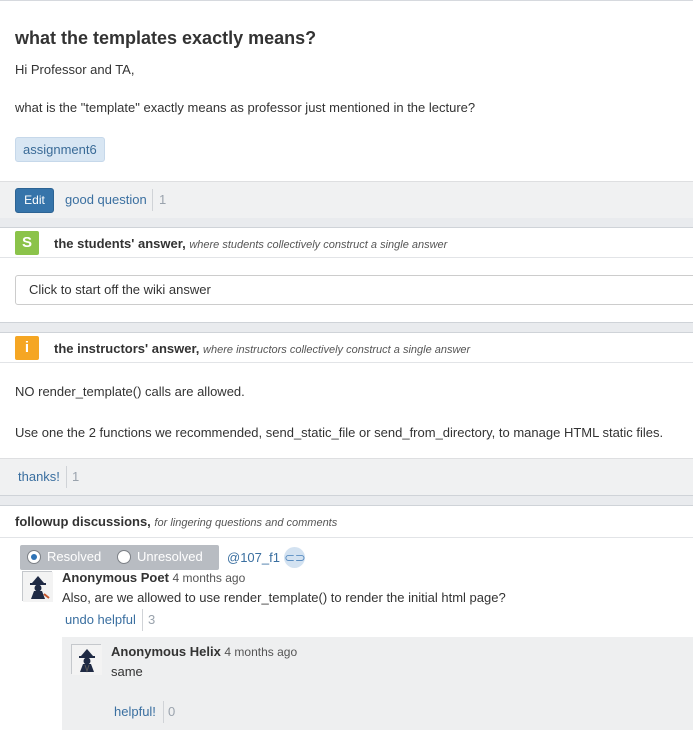 This screenshot has height=733, width=693. What do you see at coordinates (354, 290) in the screenshot?
I see `wiki-answer-input: Click to start off the wiki answer` at bounding box center [354, 290].